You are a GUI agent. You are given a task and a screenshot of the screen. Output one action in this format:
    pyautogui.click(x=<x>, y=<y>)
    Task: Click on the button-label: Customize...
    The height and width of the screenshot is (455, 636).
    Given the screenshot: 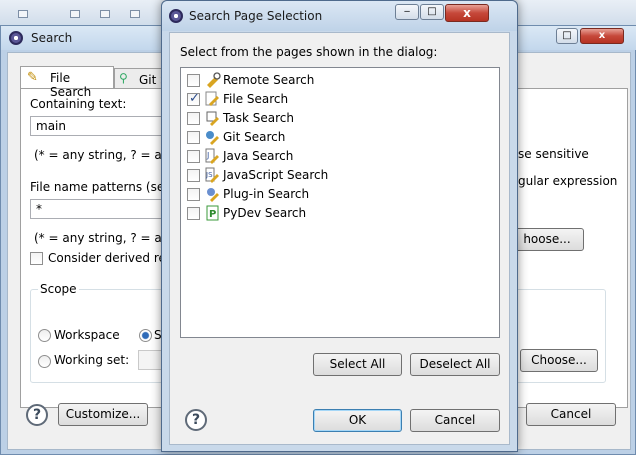 What is the action you would take?
    pyautogui.click(x=103, y=414)
    